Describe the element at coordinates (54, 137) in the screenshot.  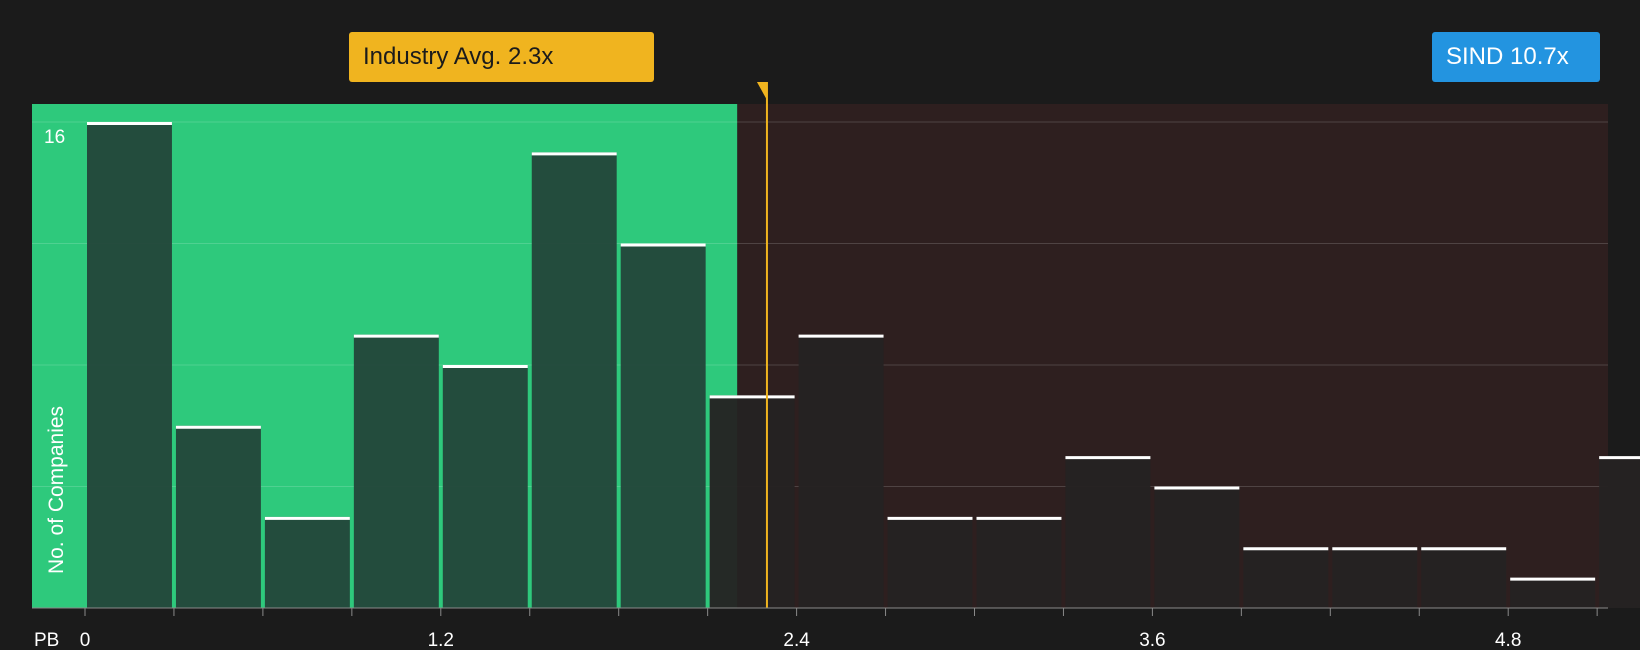
I see `y-tick-label-max: 16` at that location.